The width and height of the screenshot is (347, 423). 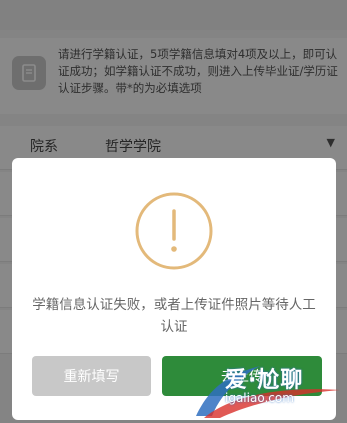 I want to click on retry-button: 重新填写, so click(x=91, y=376).